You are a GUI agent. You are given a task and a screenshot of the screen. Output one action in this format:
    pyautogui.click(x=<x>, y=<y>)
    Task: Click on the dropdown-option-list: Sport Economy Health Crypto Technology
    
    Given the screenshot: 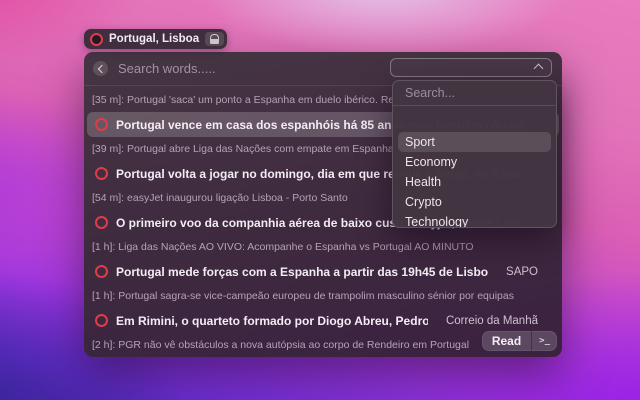 What is the action you would take?
    pyautogui.click(x=474, y=179)
    